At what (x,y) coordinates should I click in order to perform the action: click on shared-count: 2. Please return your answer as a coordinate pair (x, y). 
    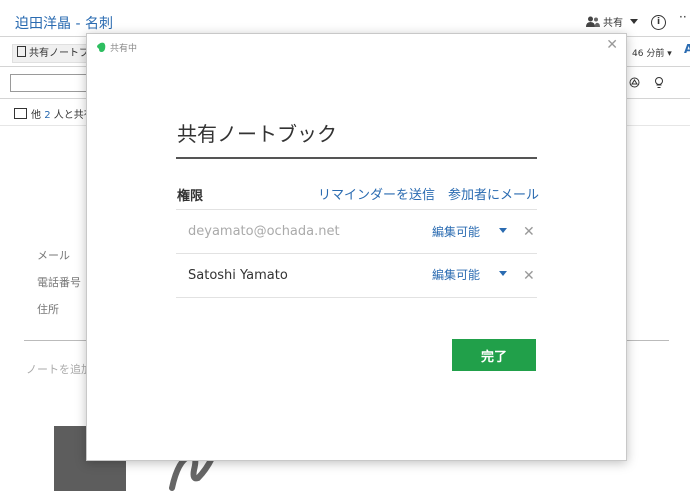
    Looking at the image, I should click on (47, 115).